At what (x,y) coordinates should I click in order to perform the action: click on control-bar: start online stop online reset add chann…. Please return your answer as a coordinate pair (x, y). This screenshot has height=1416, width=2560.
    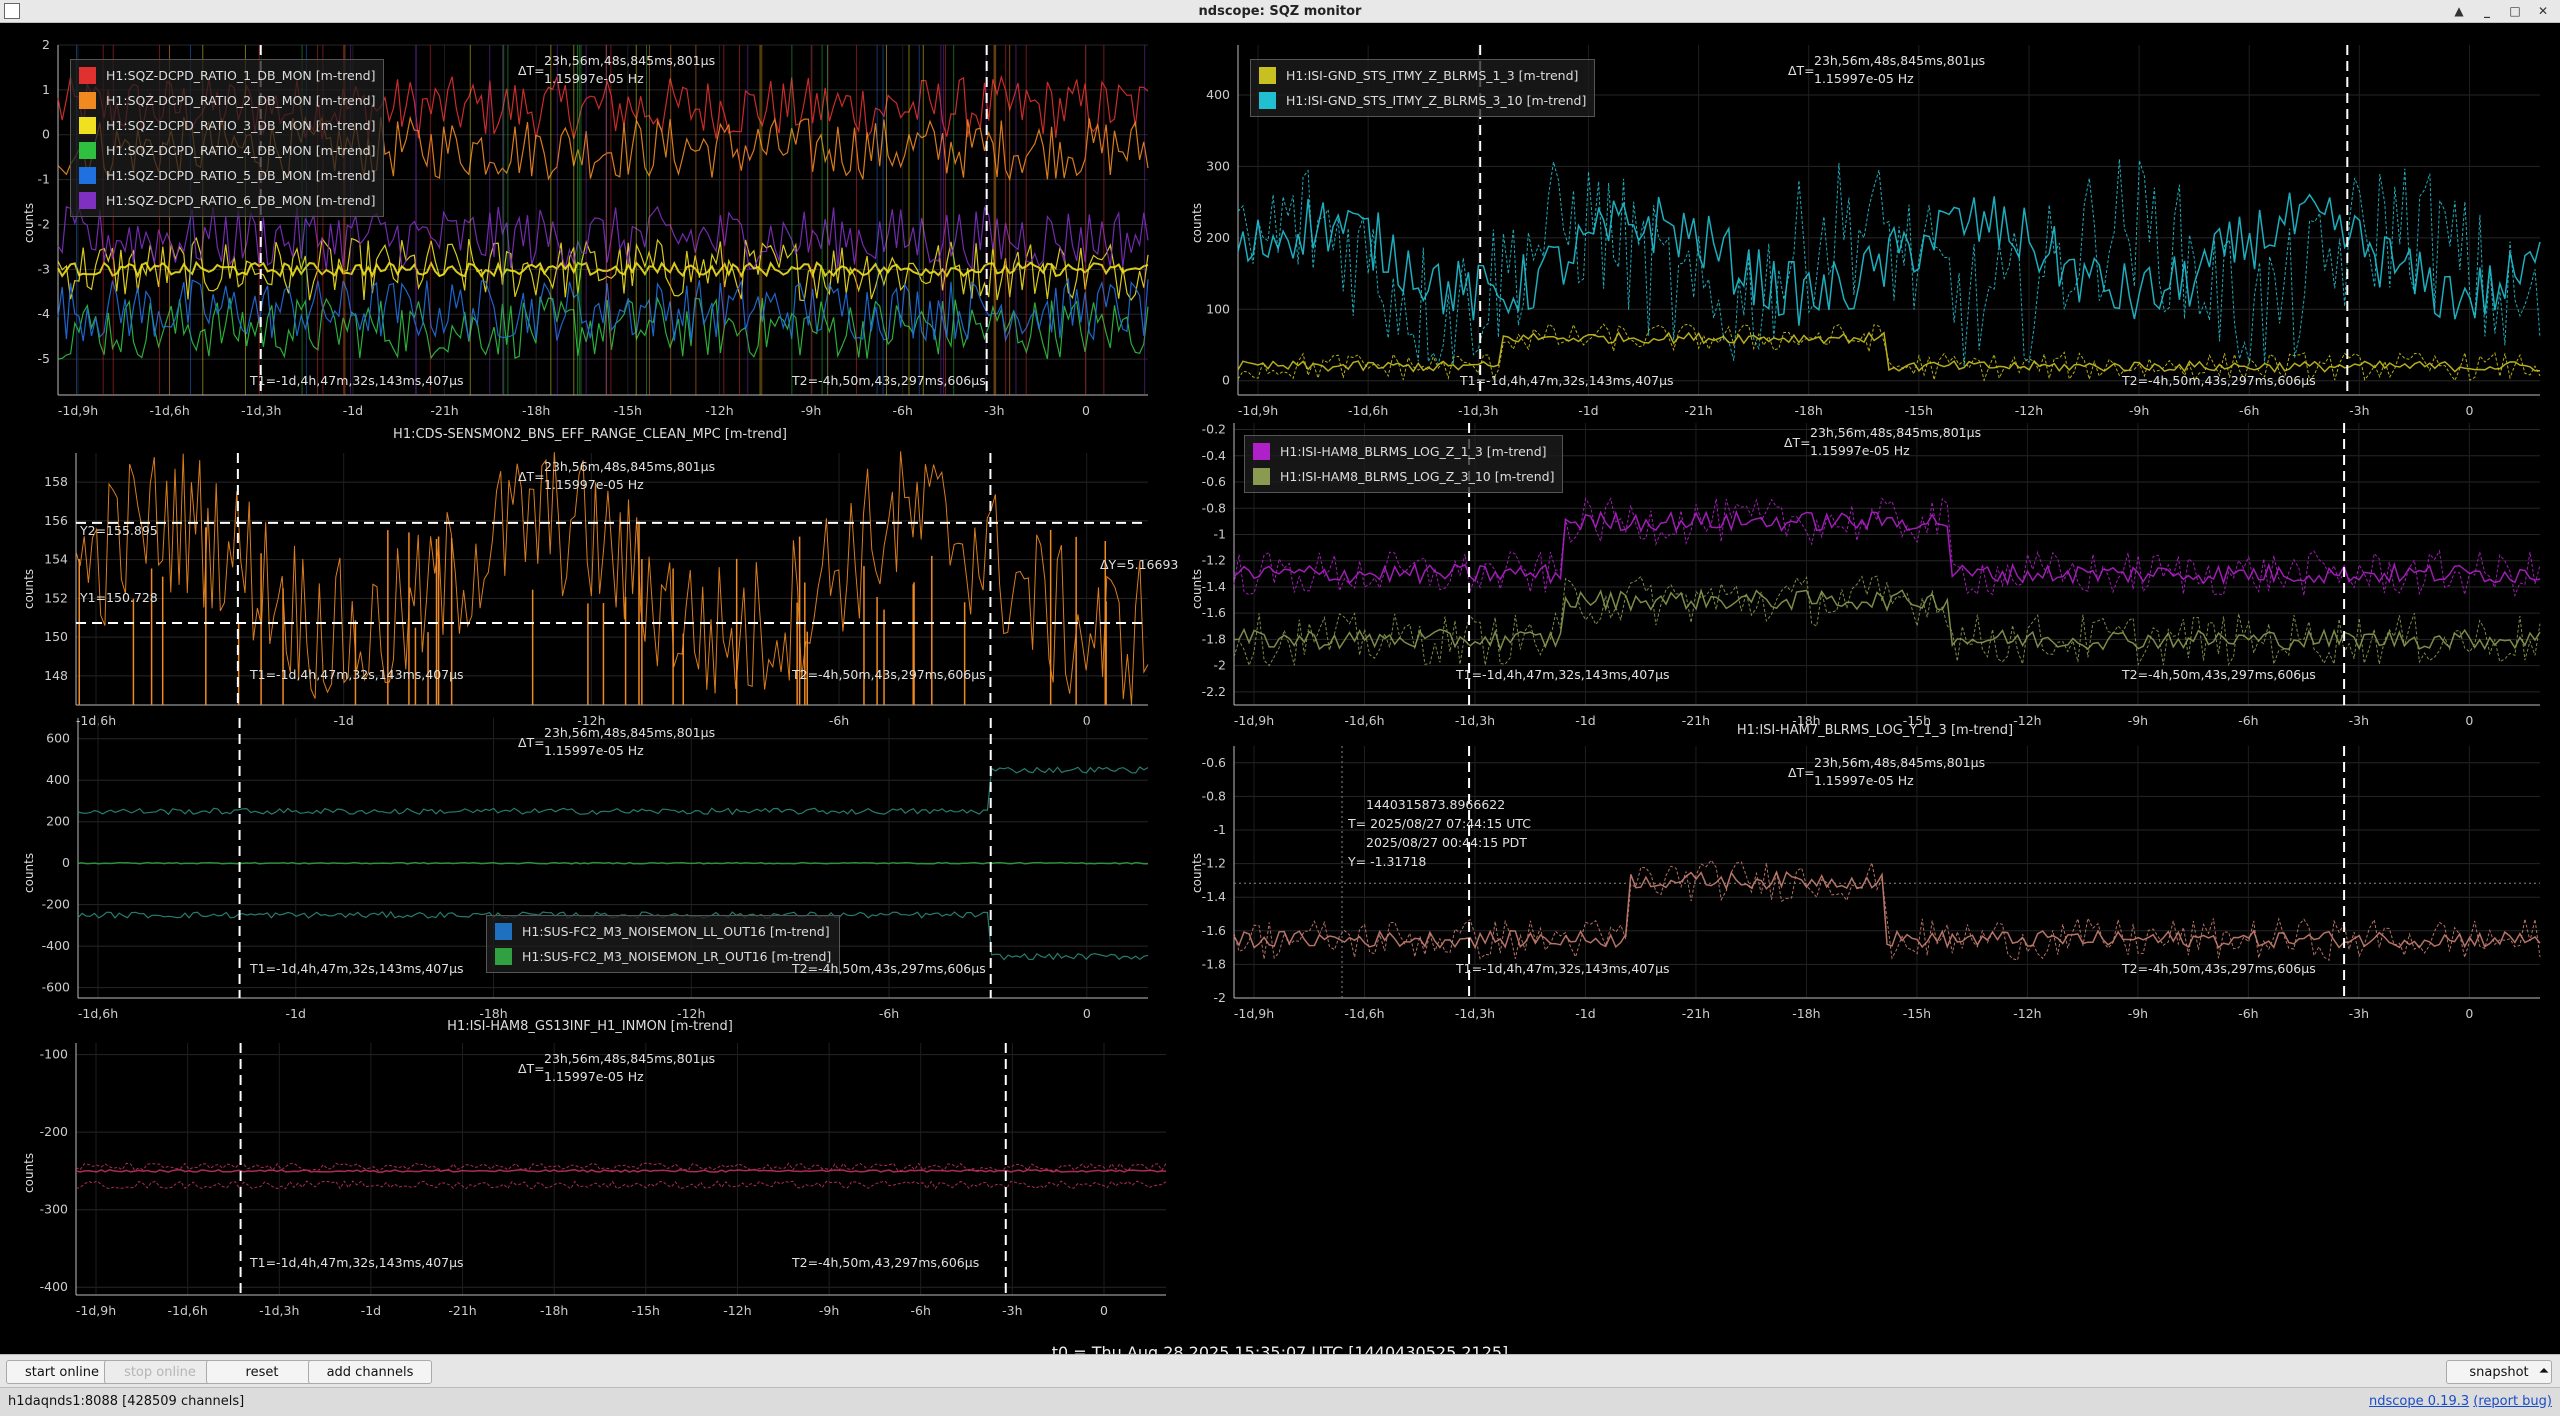
    Looking at the image, I should click on (1280, 1370).